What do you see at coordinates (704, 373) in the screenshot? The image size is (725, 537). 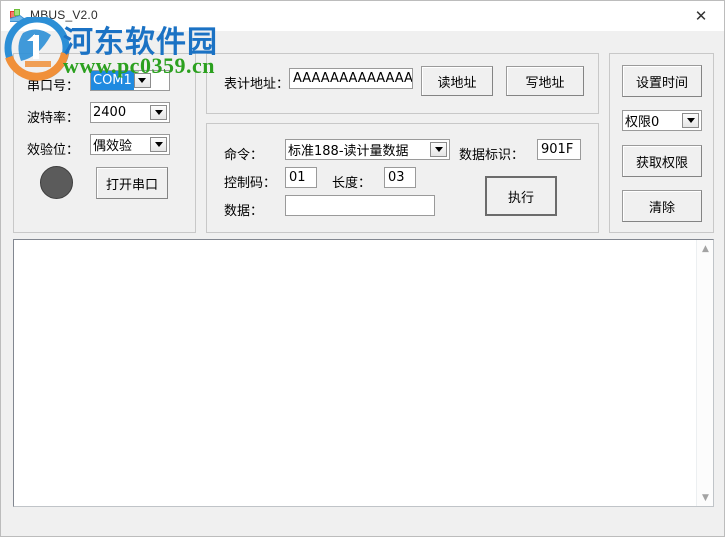 I see `log-scrollbar: ▲ ▼` at bounding box center [704, 373].